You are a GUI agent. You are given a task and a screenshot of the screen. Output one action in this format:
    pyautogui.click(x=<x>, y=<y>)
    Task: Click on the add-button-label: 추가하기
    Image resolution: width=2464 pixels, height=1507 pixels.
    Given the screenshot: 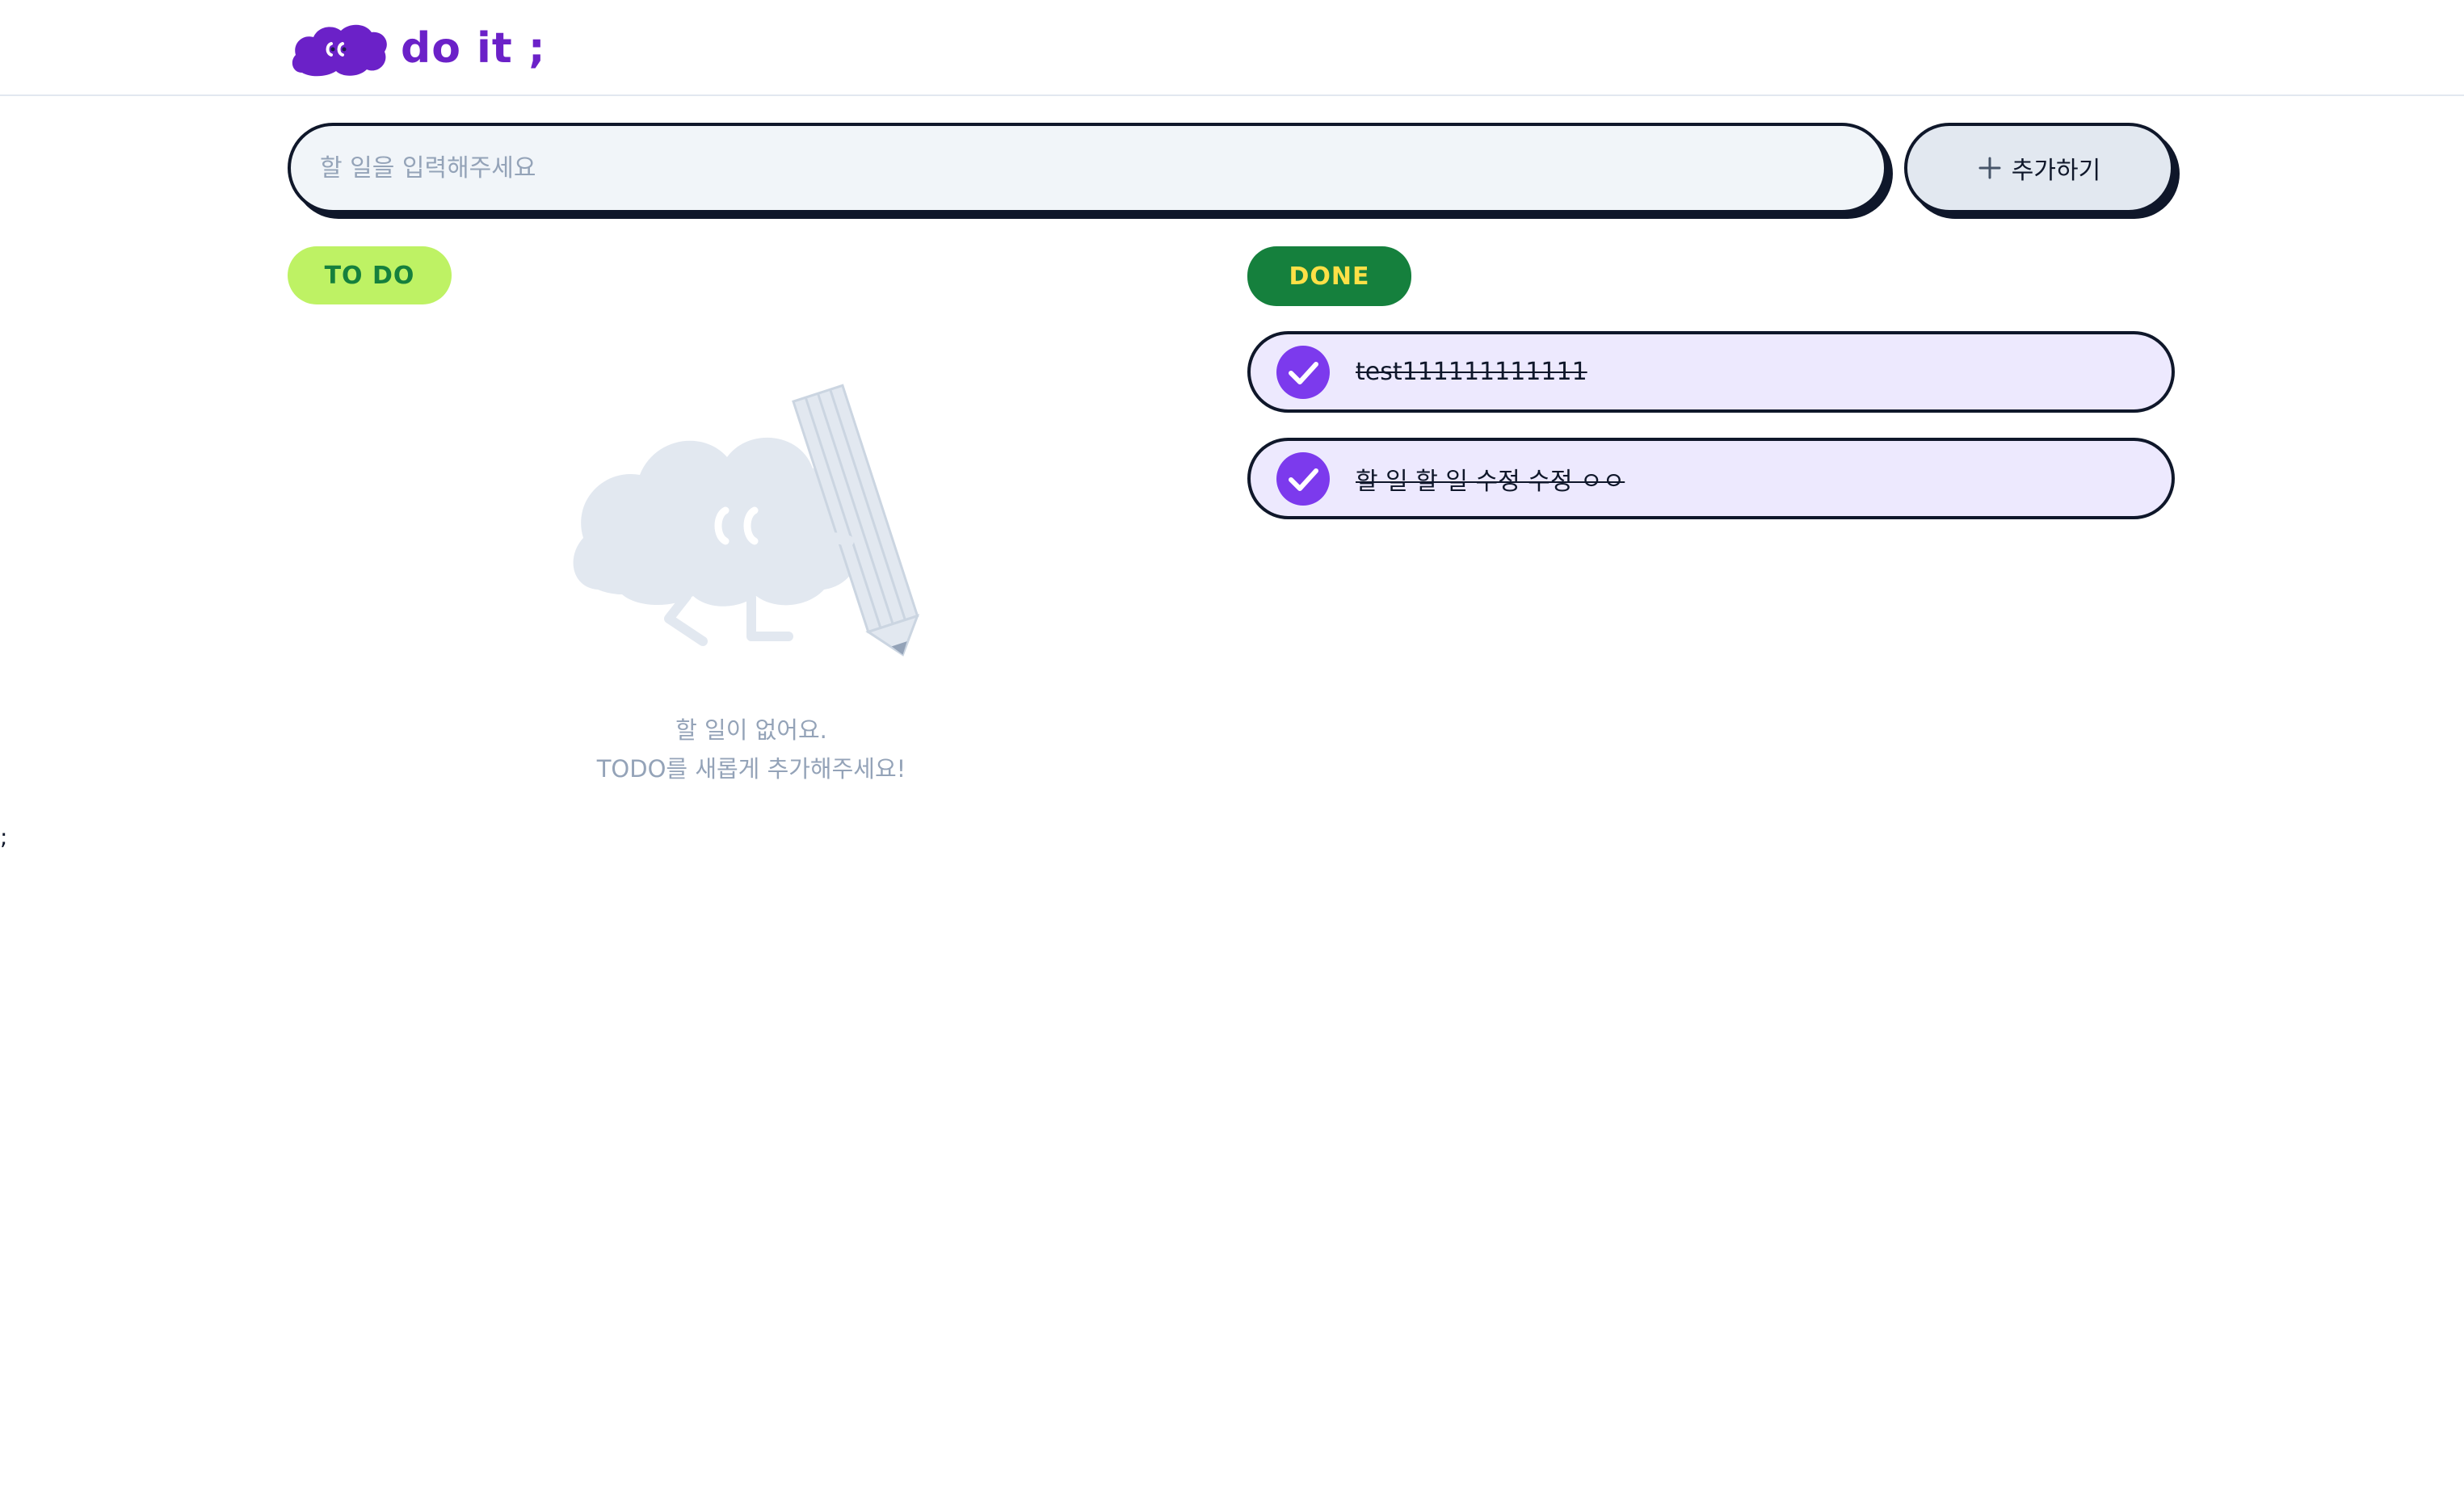 What is the action you would take?
    pyautogui.click(x=2056, y=171)
    